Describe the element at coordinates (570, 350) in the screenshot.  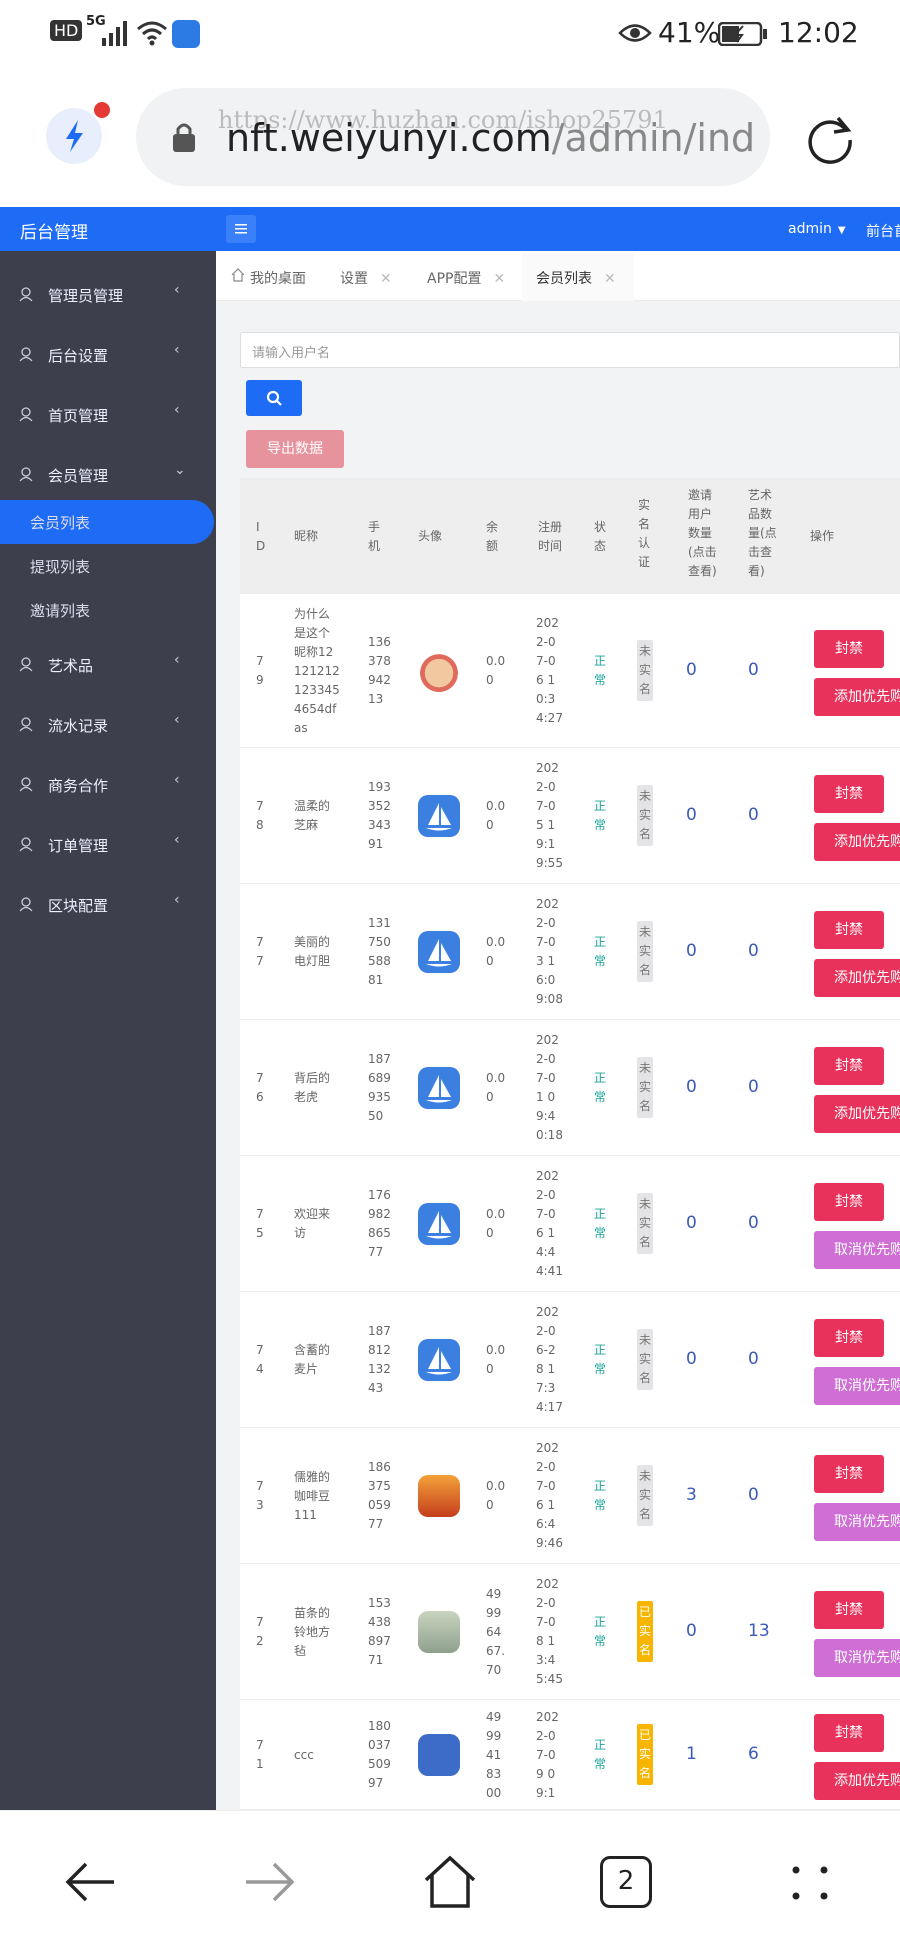
I see `username-search-input` at that location.